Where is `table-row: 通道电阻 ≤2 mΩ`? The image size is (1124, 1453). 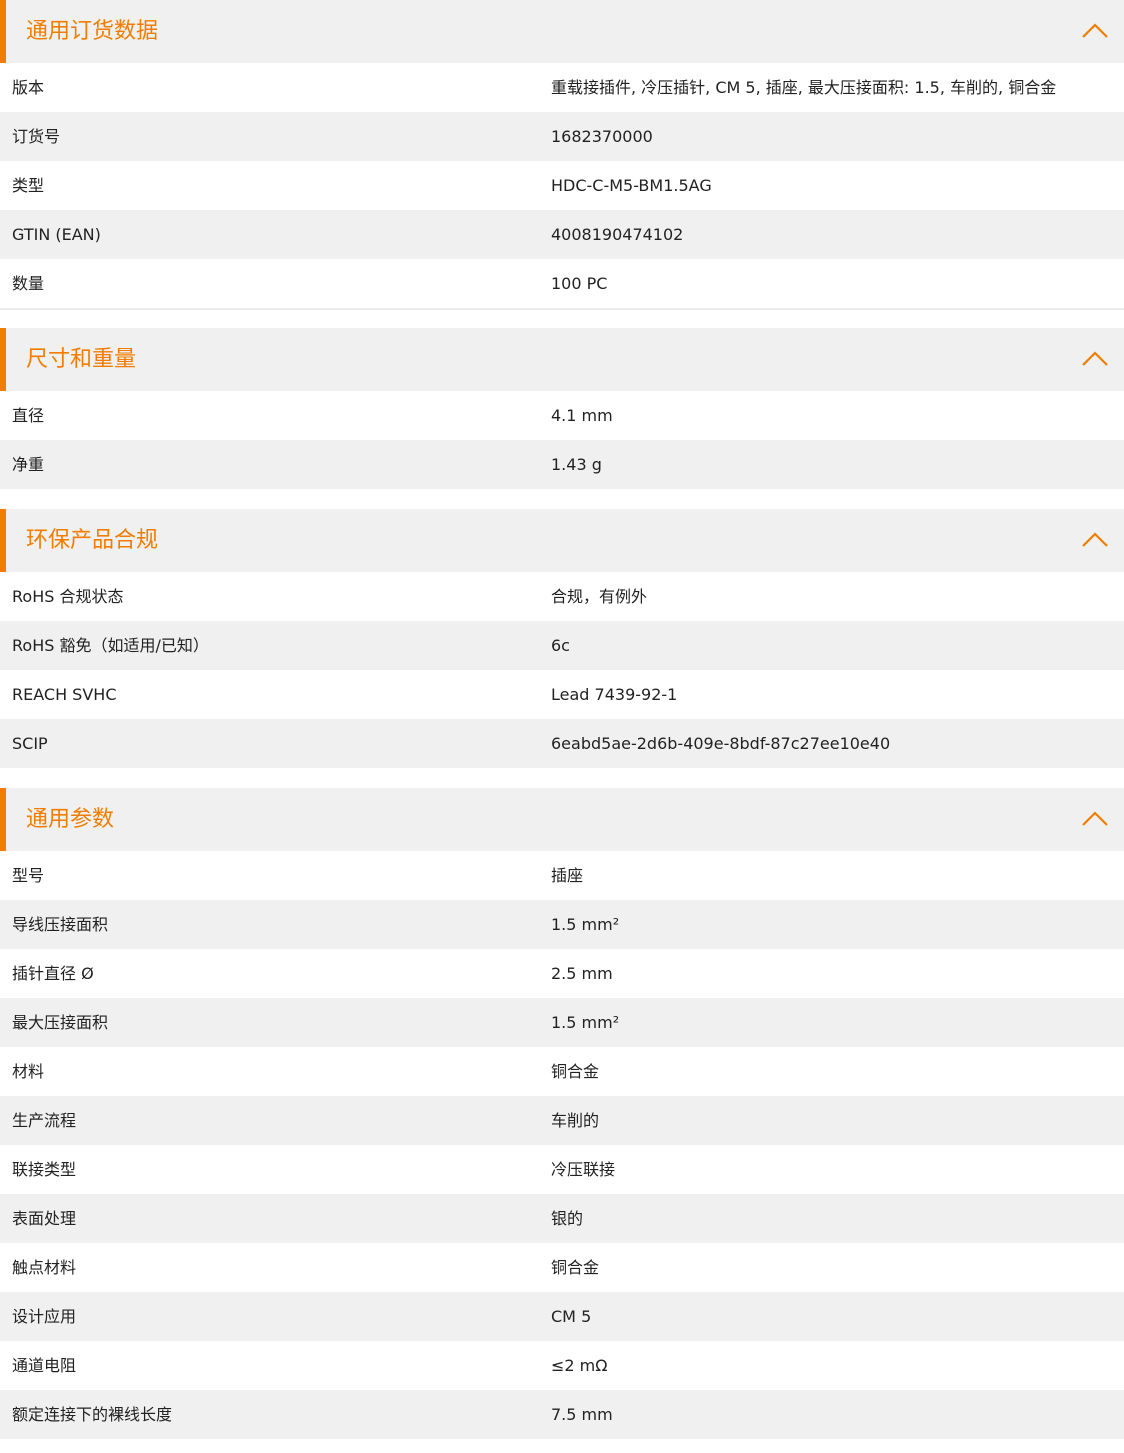 table-row: 通道电阻 ≤2 mΩ is located at coordinates (562, 1365).